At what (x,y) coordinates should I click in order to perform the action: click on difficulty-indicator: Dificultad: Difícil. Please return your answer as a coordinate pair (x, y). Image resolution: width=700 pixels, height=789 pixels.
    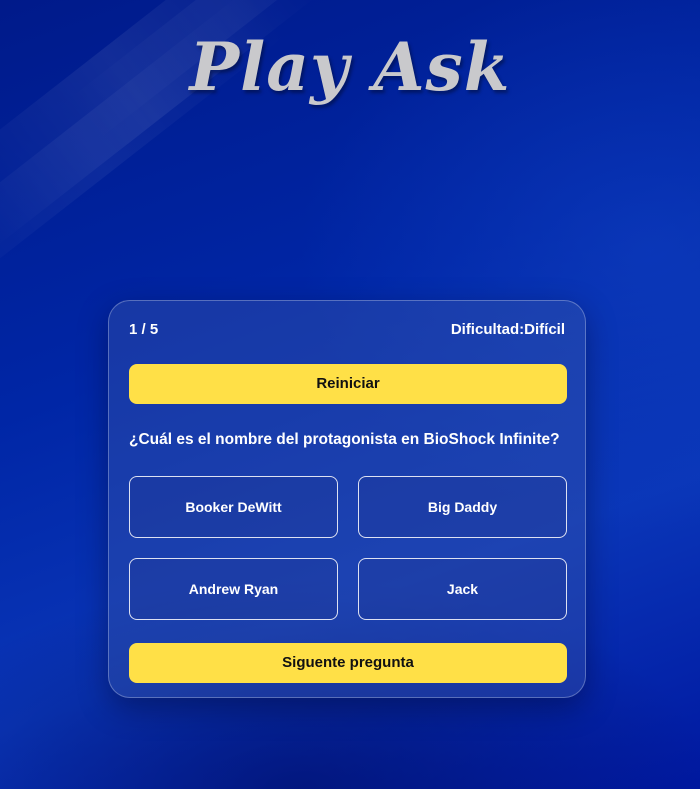
    Looking at the image, I should click on (508, 329).